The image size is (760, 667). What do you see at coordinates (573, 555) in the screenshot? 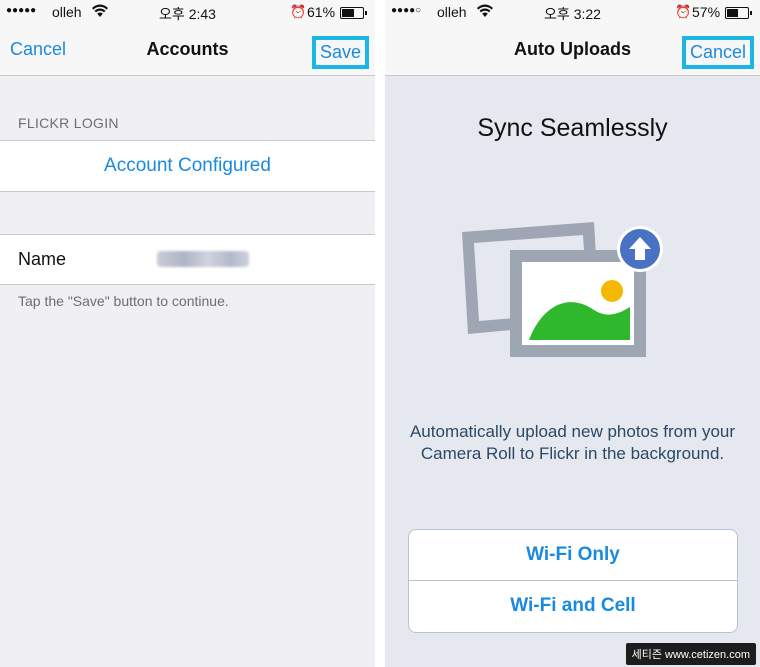
I see `wifi-only-button: Wi-Fi Only` at bounding box center [573, 555].